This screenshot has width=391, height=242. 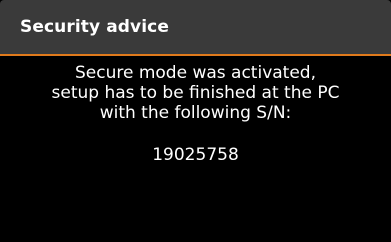 I want to click on serial-number: 19025758, so click(x=195, y=155).